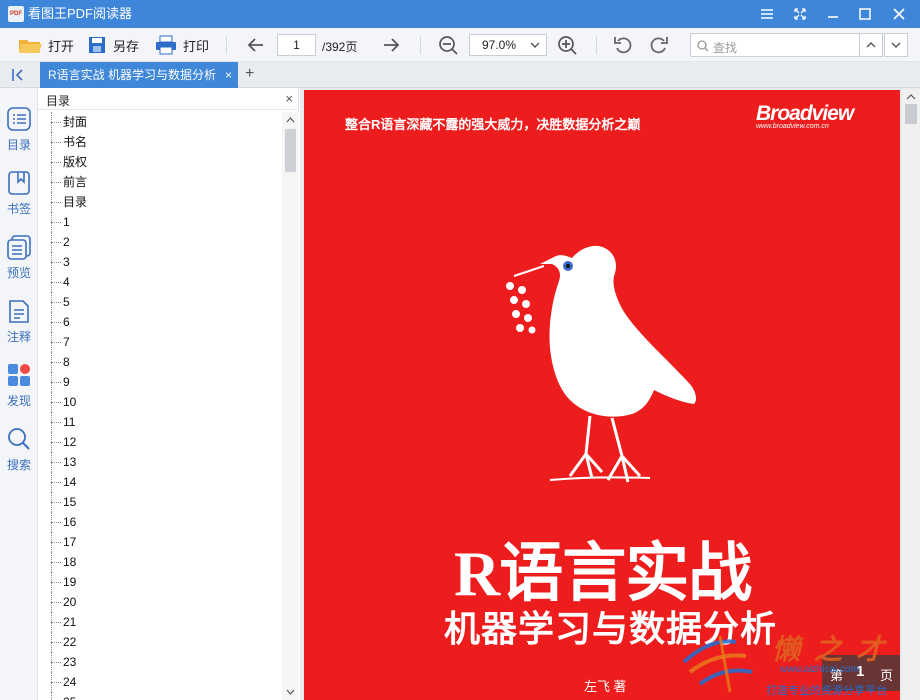 This screenshot has width=920, height=700. I want to click on close-tab-icon: ×, so click(228, 75).